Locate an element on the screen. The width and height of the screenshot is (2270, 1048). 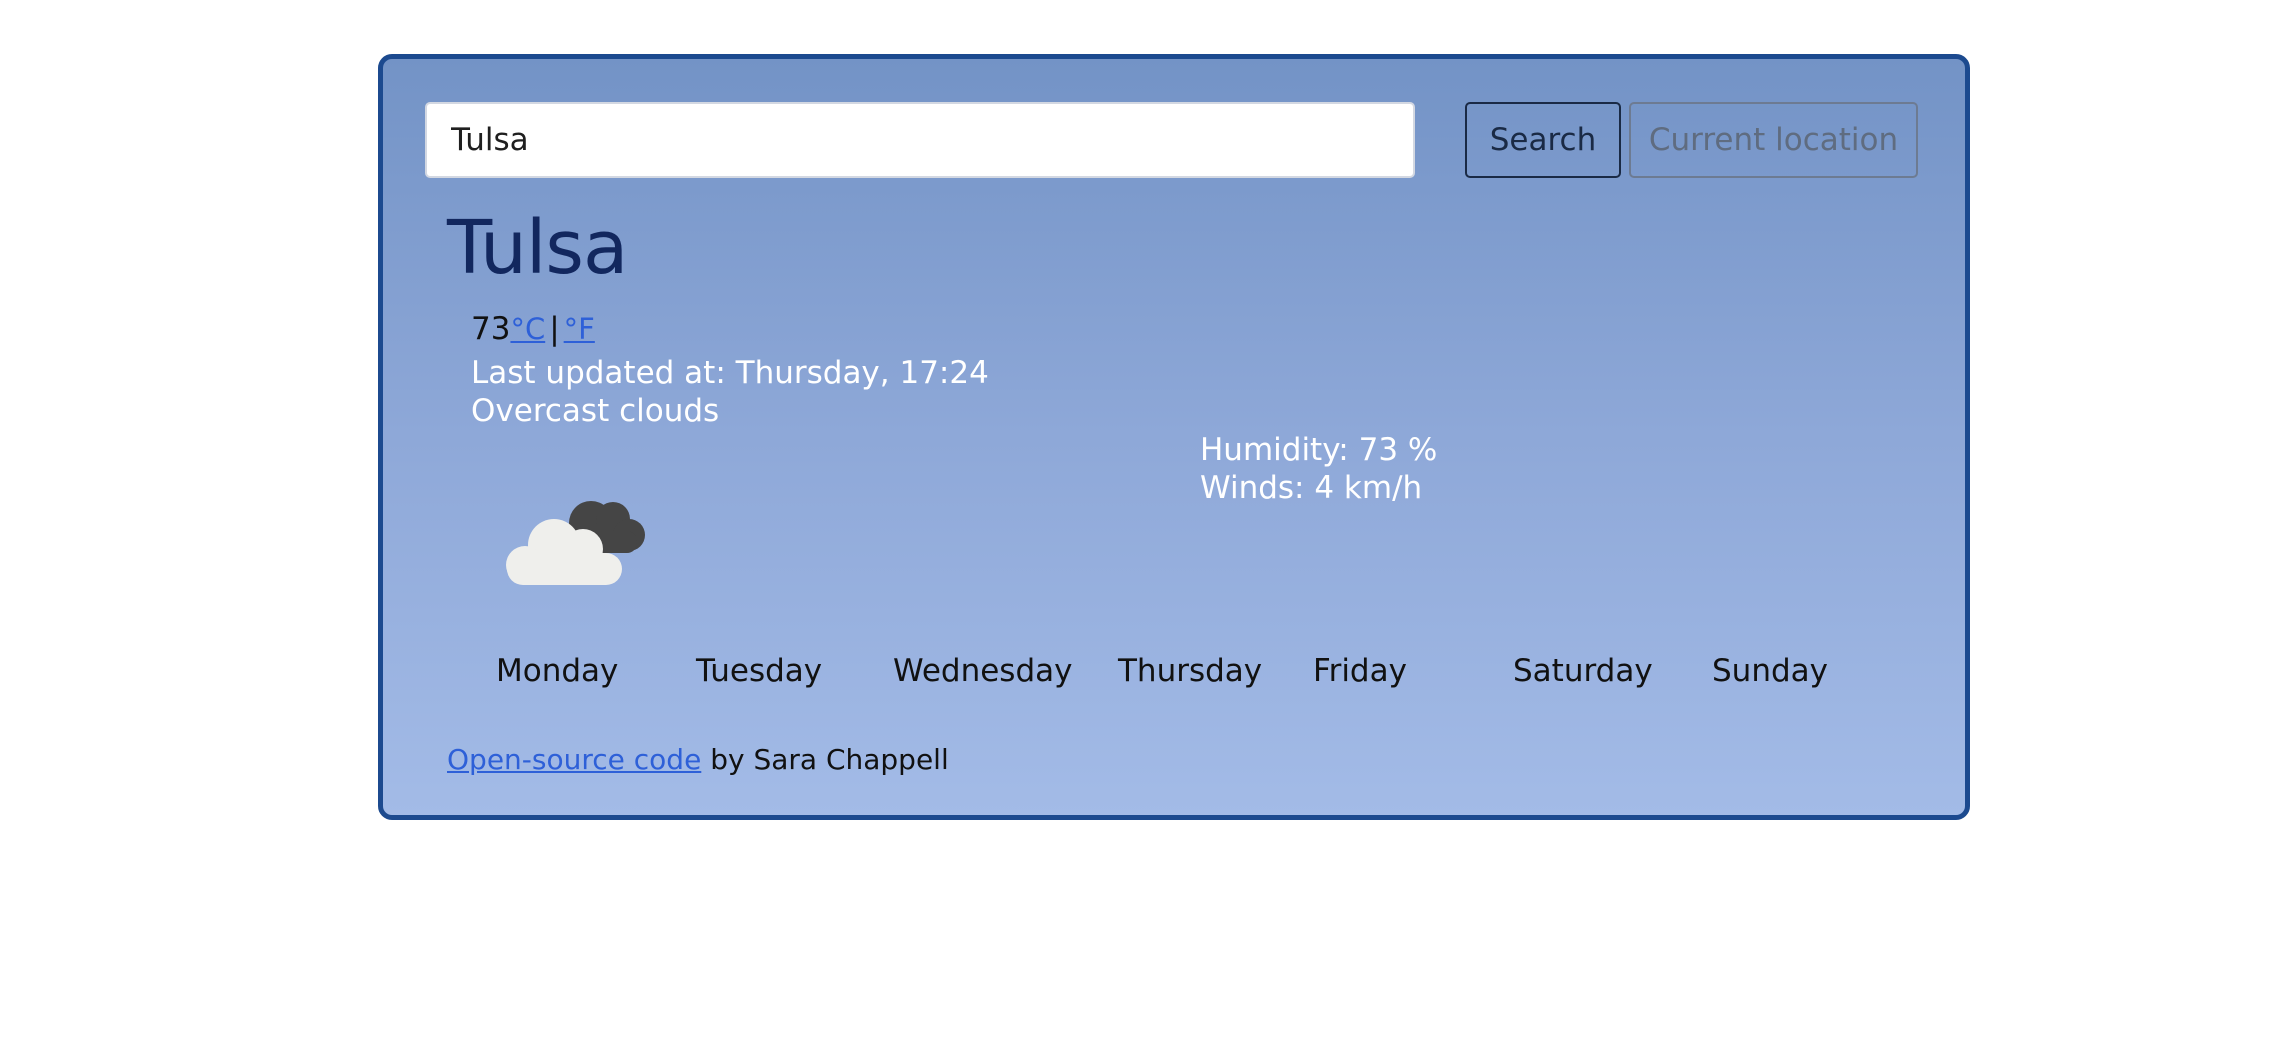
forecast-day-friday: Friday is located at coordinates (1360, 671).